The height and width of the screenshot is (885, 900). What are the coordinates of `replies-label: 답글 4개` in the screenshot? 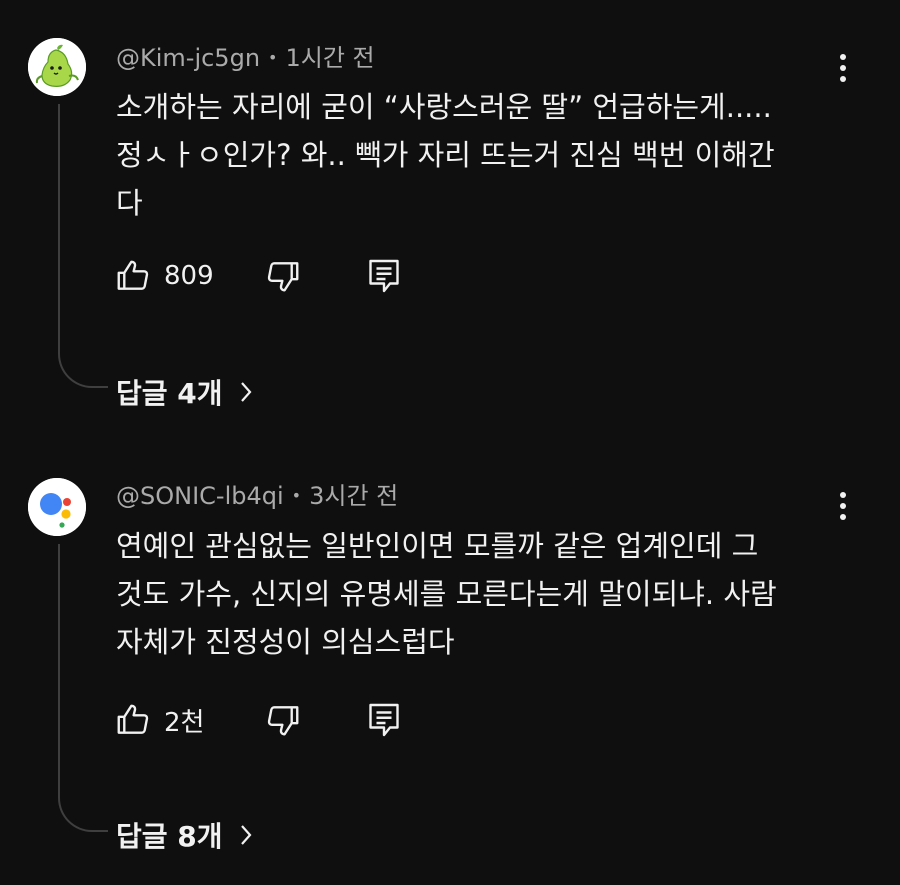 It's located at (169, 393).